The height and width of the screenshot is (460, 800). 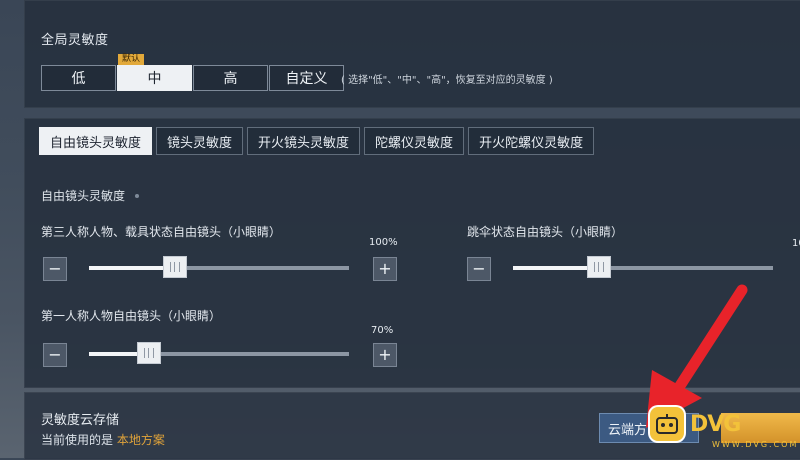 What do you see at coordinates (697, 356) in the screenshot?
I see `annotation-arrow-icon` at bounding box center [697, 356].